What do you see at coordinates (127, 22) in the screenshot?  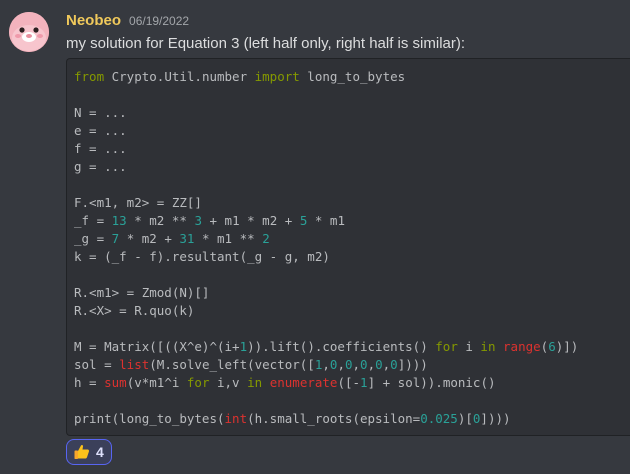 I see `message-header: Neobeo 06/19/2022` at bounding box center [127, 22].